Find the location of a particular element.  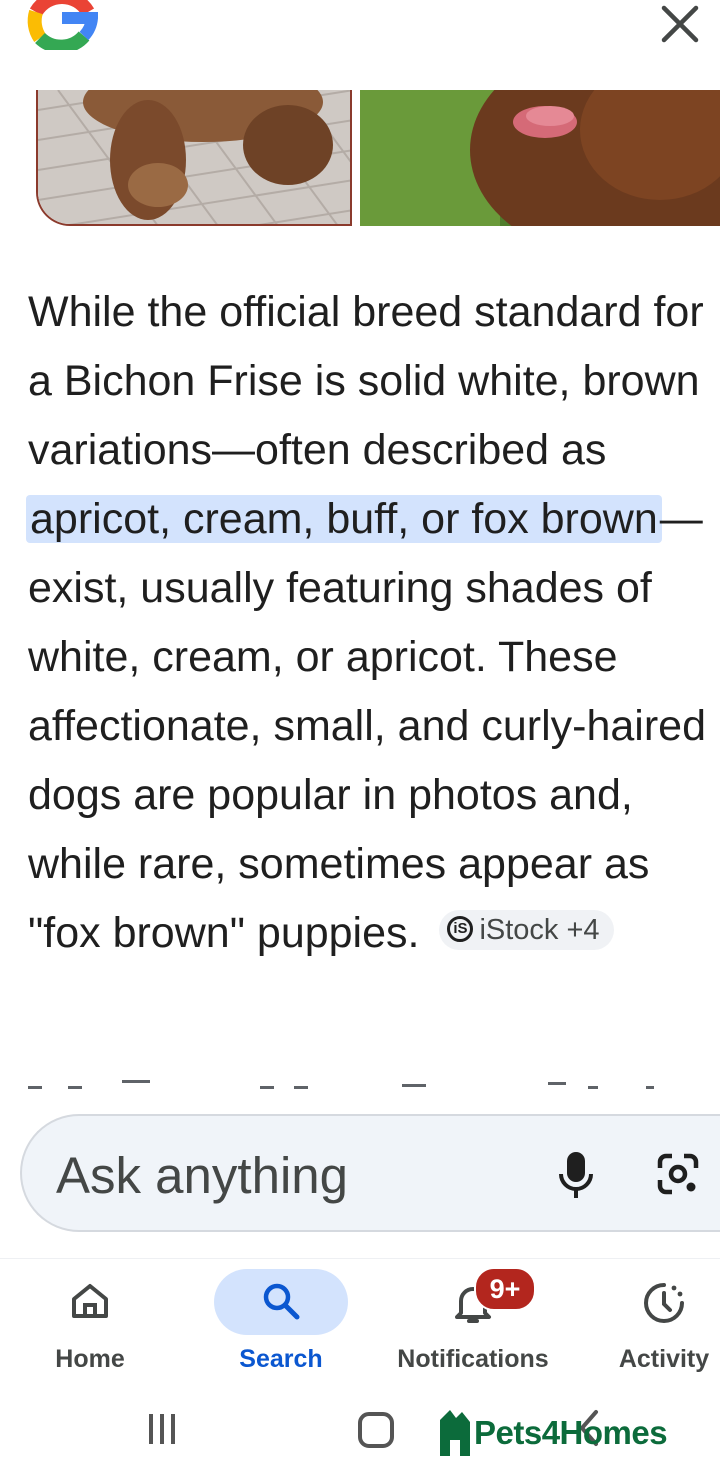

brown-dog-tongue-photo is located at coordinates (540, 158).